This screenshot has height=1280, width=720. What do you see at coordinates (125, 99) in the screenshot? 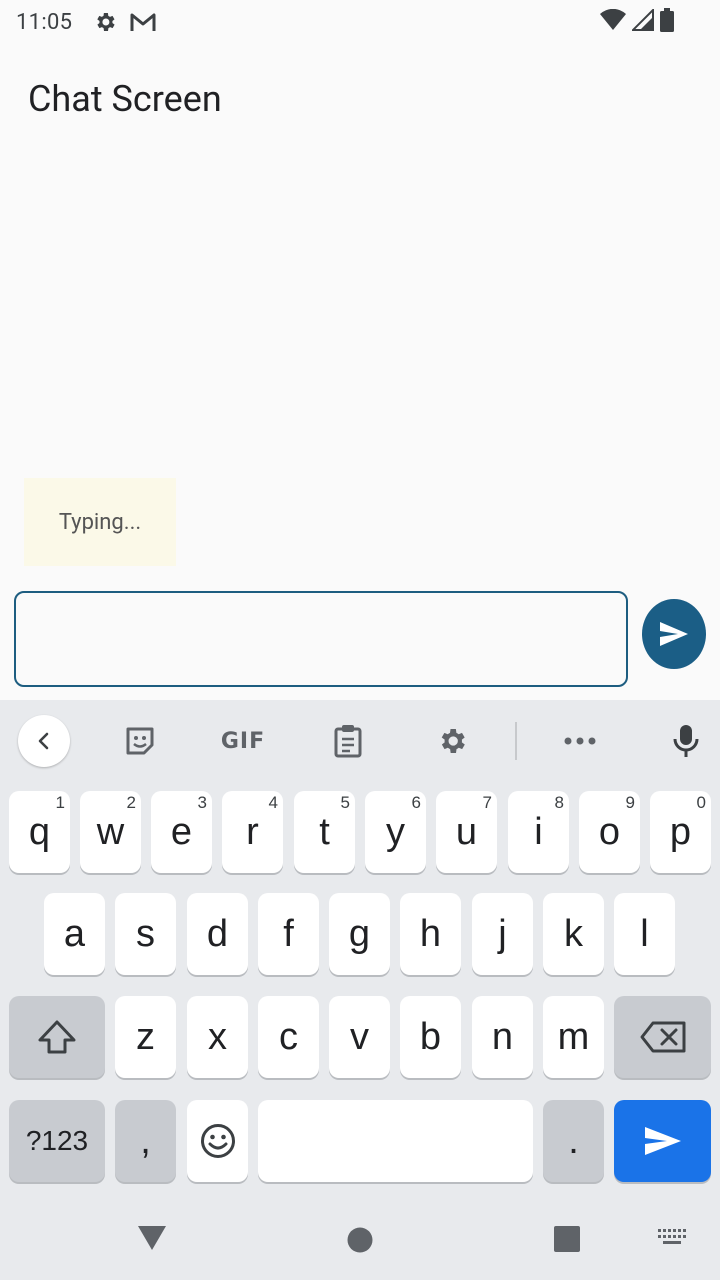
I see `page-title: Chat Screen` at bounding box center [125, 99].